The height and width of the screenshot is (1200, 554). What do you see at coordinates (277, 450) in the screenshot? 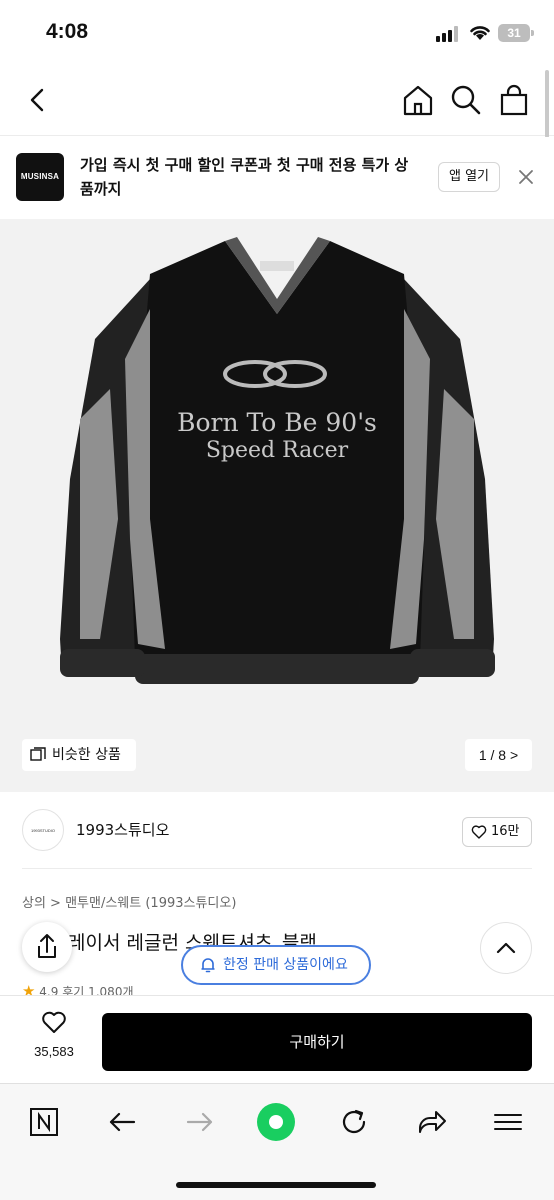
I see `graphic-text-line2: Speed Racer` at bounding box center [277, 450].